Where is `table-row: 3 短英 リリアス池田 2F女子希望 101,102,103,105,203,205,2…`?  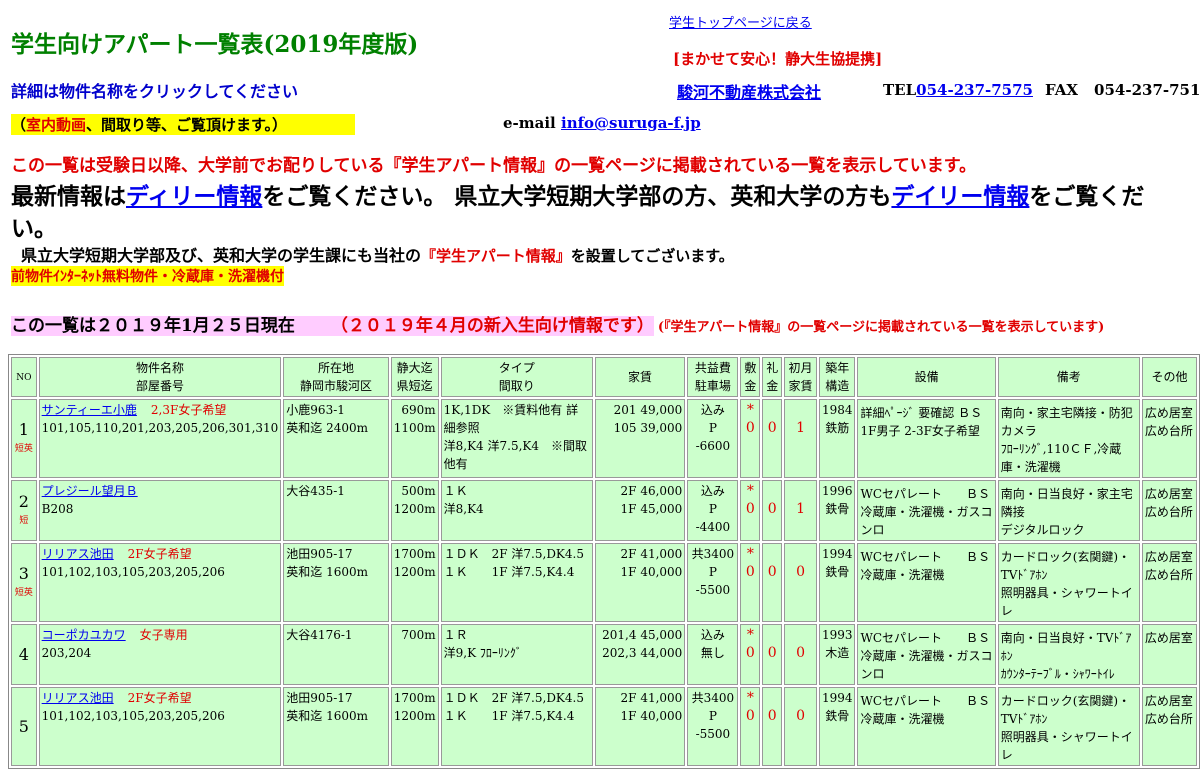 table-row: 3 短英 リリアス池田 2F女子希望 101,102,103,105,203,205,2… is located at coordinates (604, 582).